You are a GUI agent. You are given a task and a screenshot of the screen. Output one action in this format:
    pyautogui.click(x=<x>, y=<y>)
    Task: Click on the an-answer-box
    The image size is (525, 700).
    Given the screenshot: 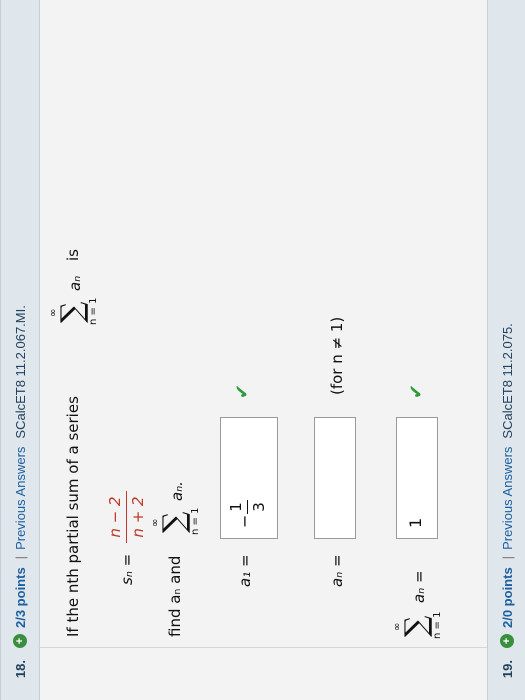 What is the action you would take?
    pyautogui.click(x=335, y=478)
    